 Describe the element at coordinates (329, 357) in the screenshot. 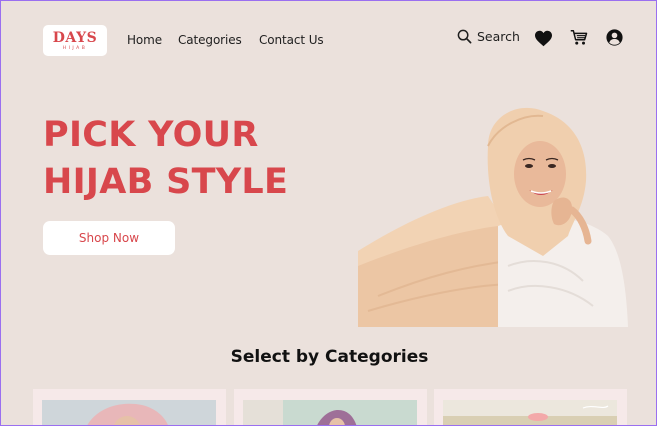

I see `categories-title: Select by Categories` at that location.